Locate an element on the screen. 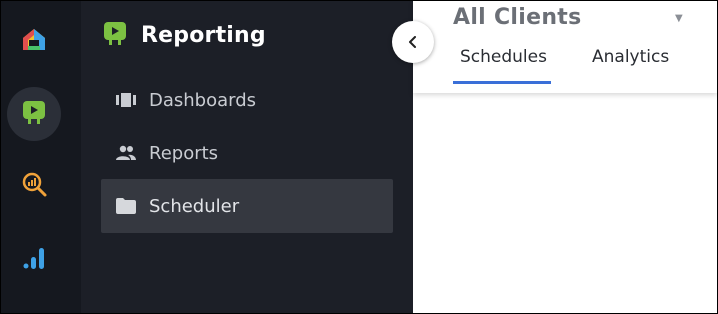  analytics-search-icon is located at coordinates (34, 186).